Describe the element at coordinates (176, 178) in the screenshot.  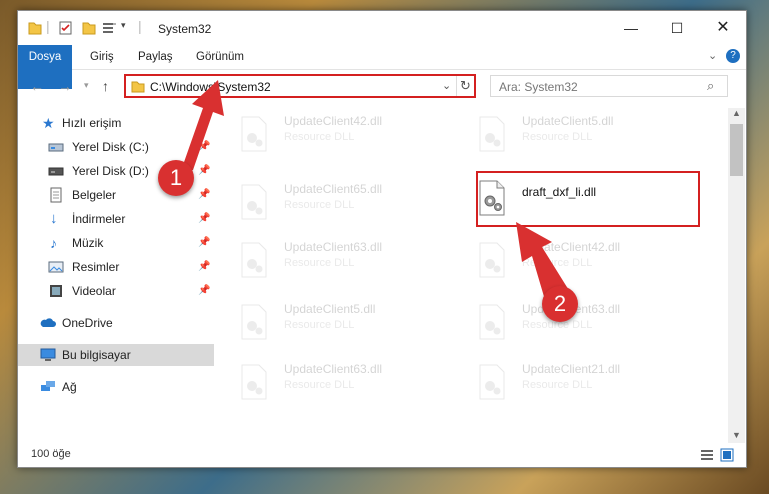
I see `step-badge-1: 1` at that location.